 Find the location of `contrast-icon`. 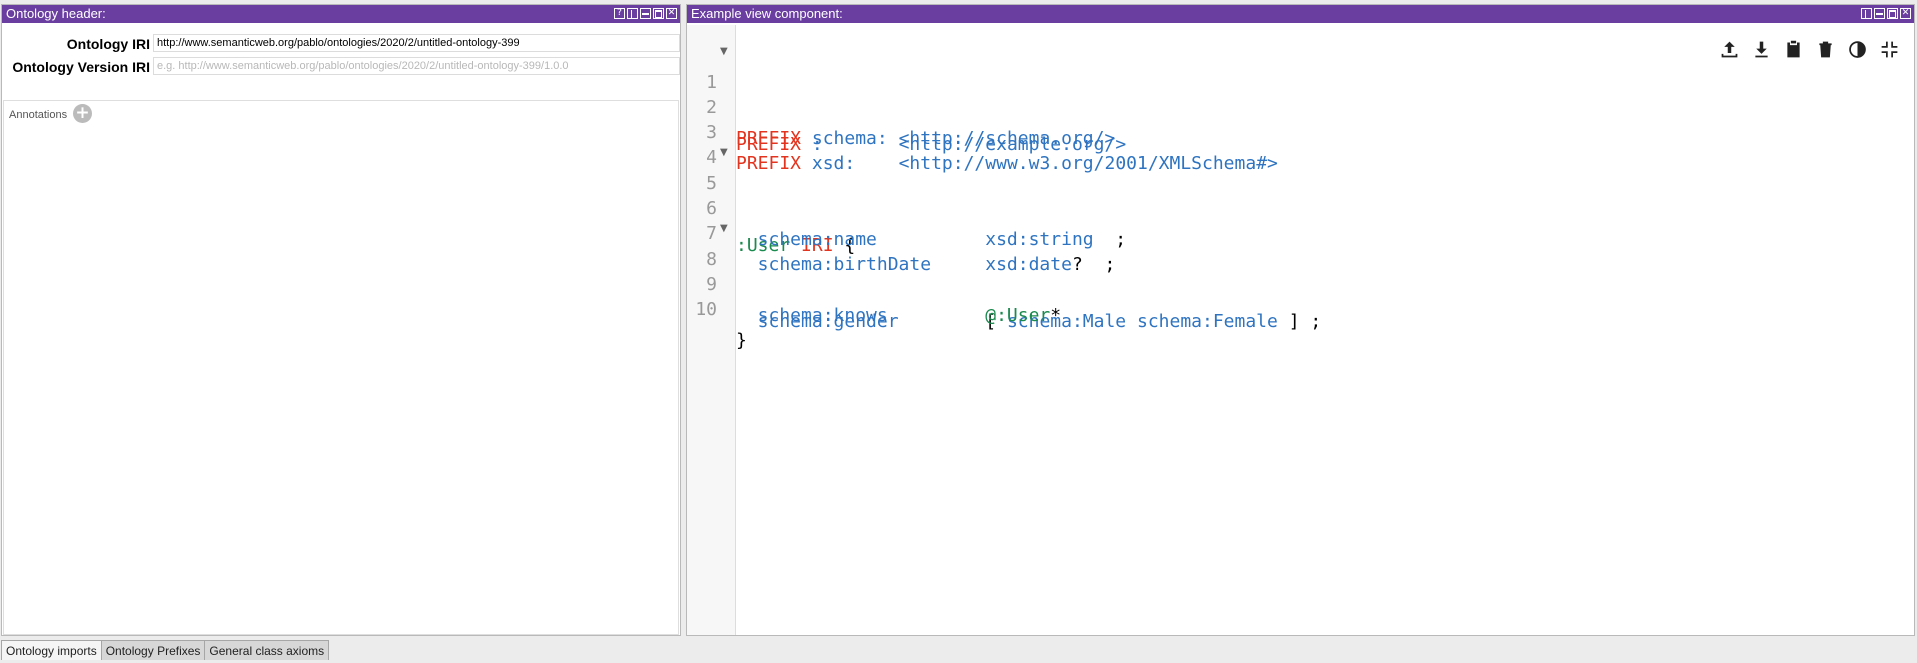

contrast-icon is located at coordinates (1857, 49).